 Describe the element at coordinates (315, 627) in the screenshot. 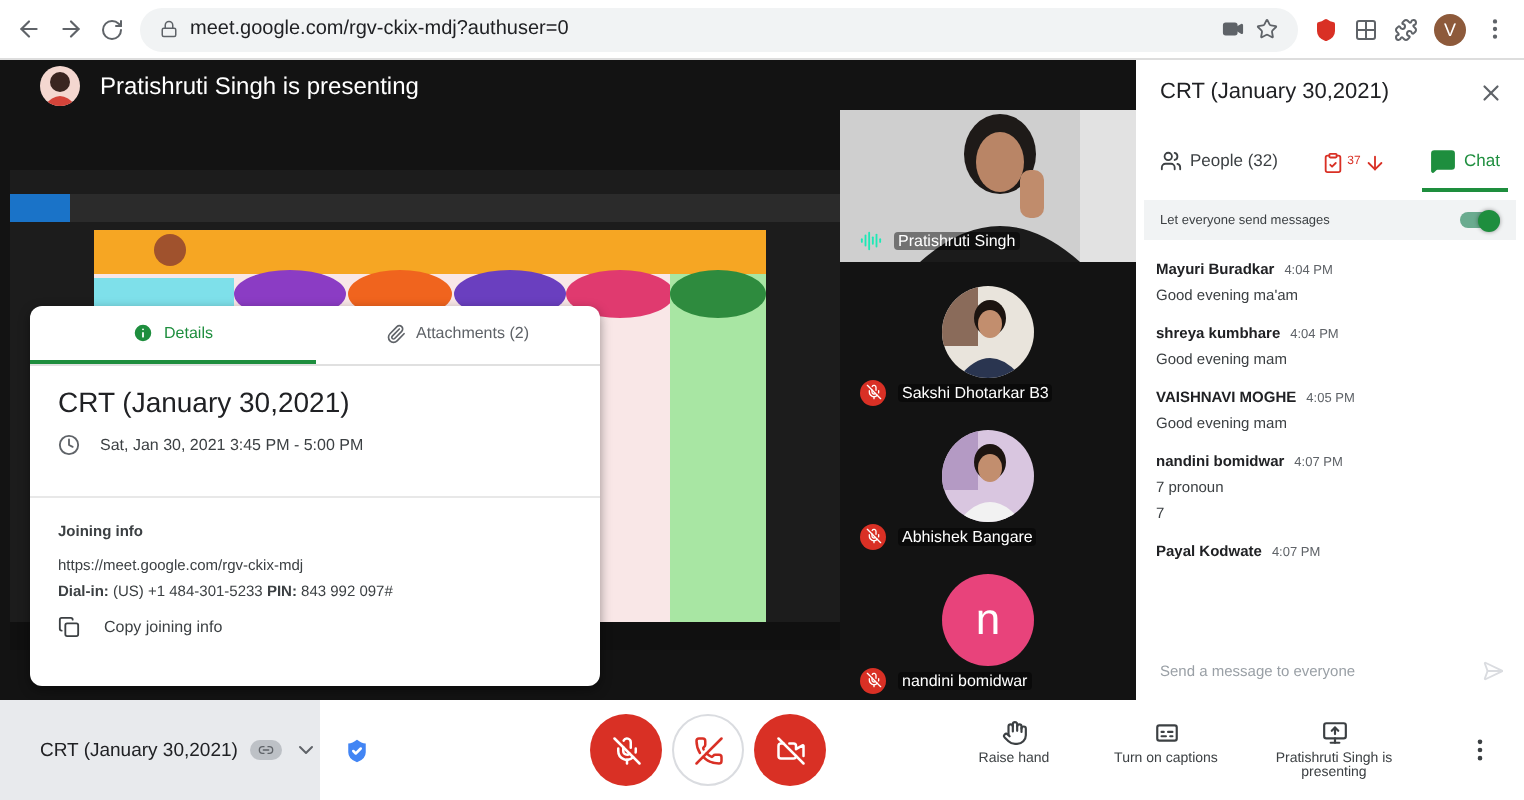

I see `copy-button: Copy joining info` at that location.